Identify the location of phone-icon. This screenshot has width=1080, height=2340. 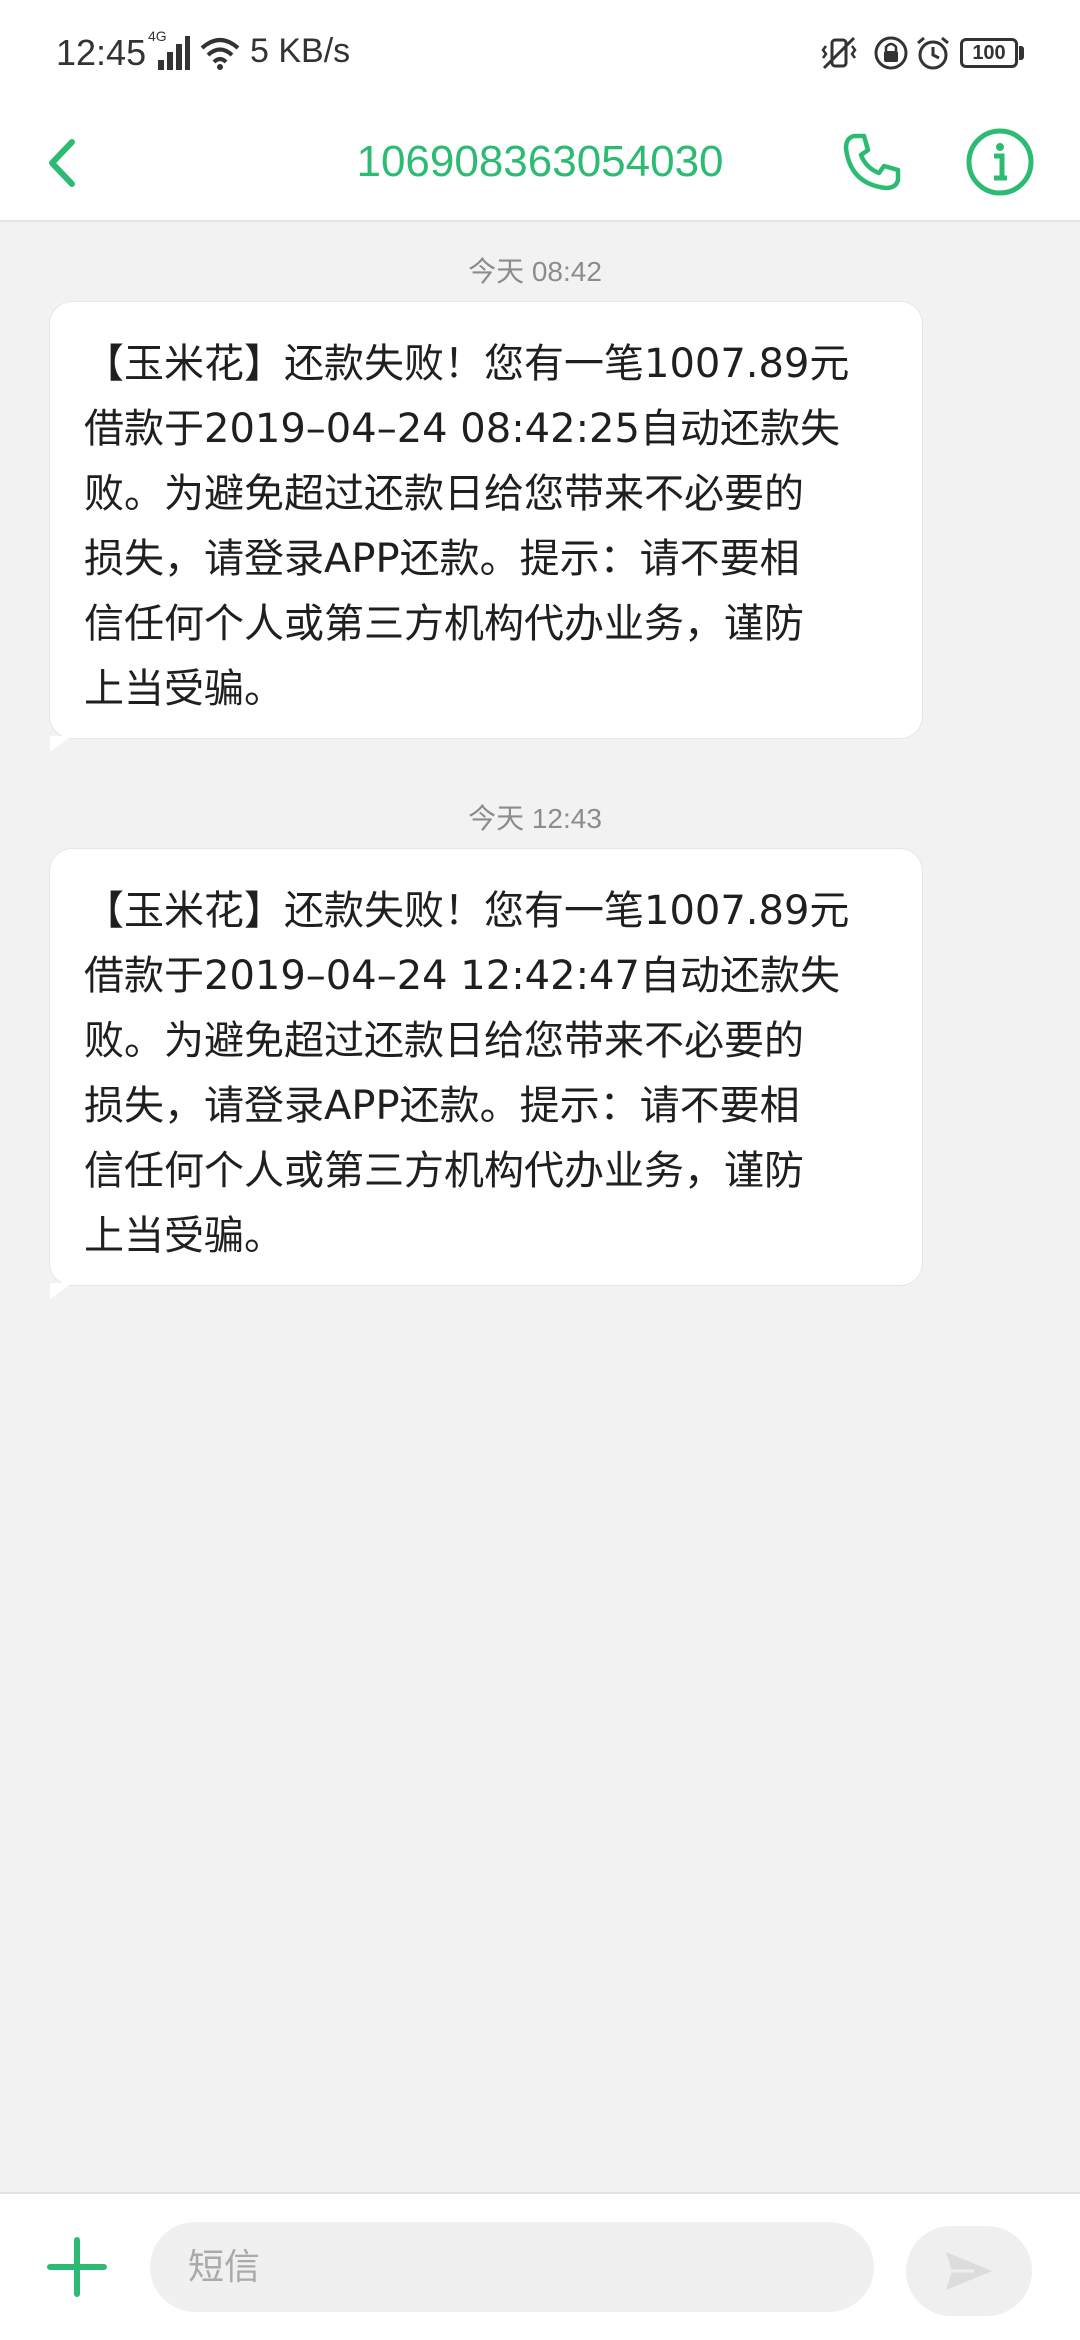
(872, 162).